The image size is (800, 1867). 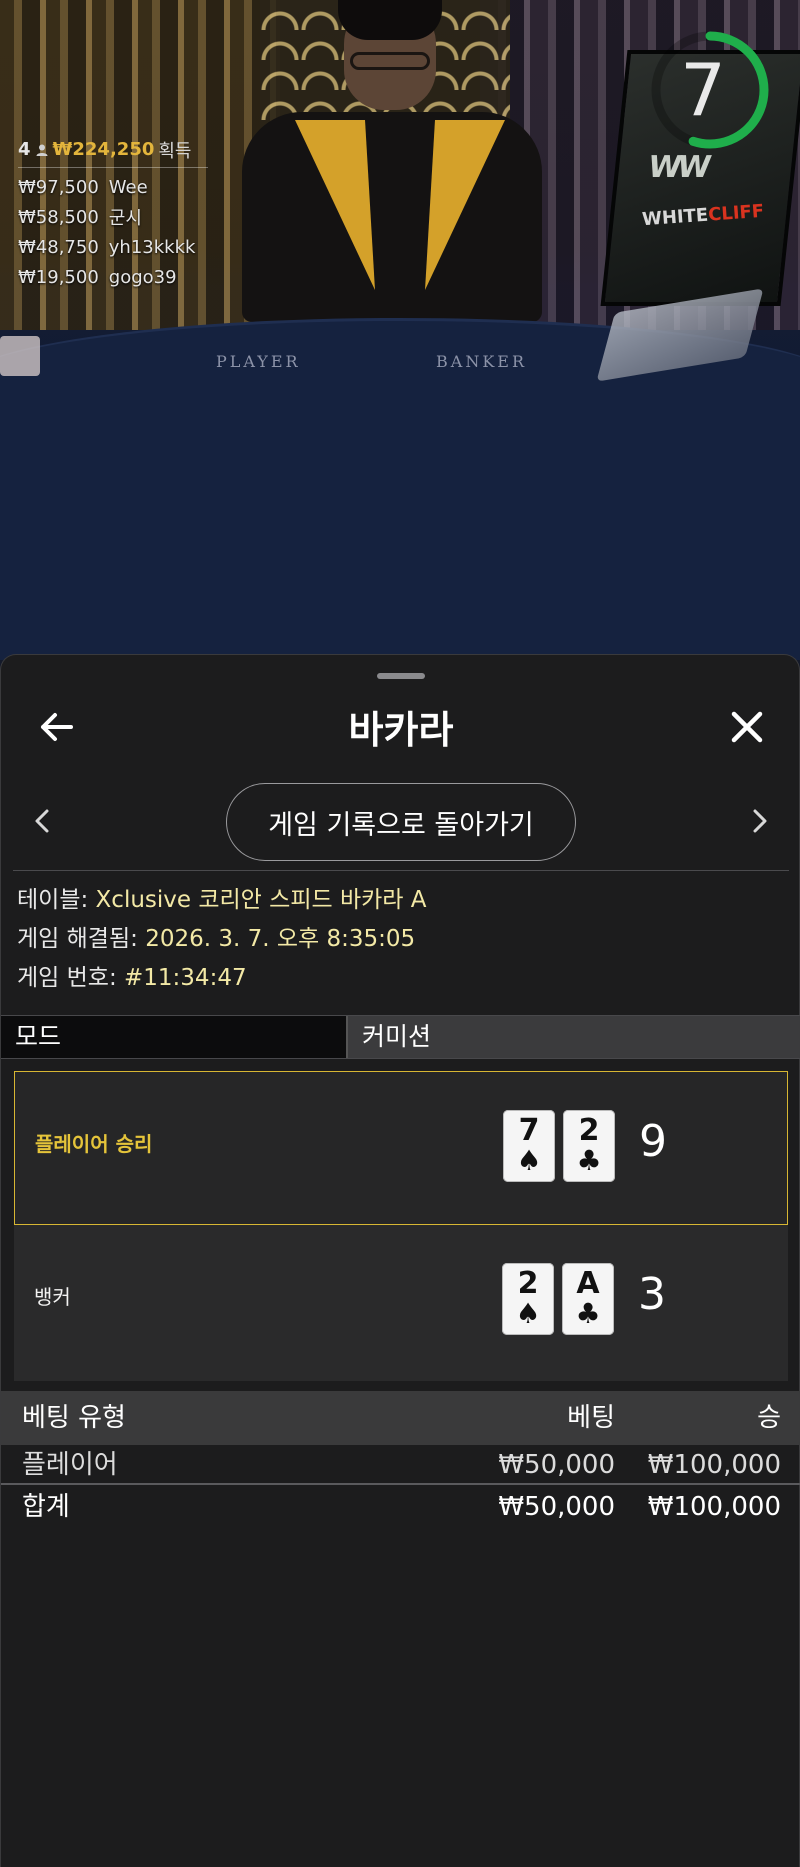 What do you see at coordinates (400, 1507) in the screenshot?
I see `total-row: 합계 ₩50,000 ₩100,000` at bounding box center [400, 1507].